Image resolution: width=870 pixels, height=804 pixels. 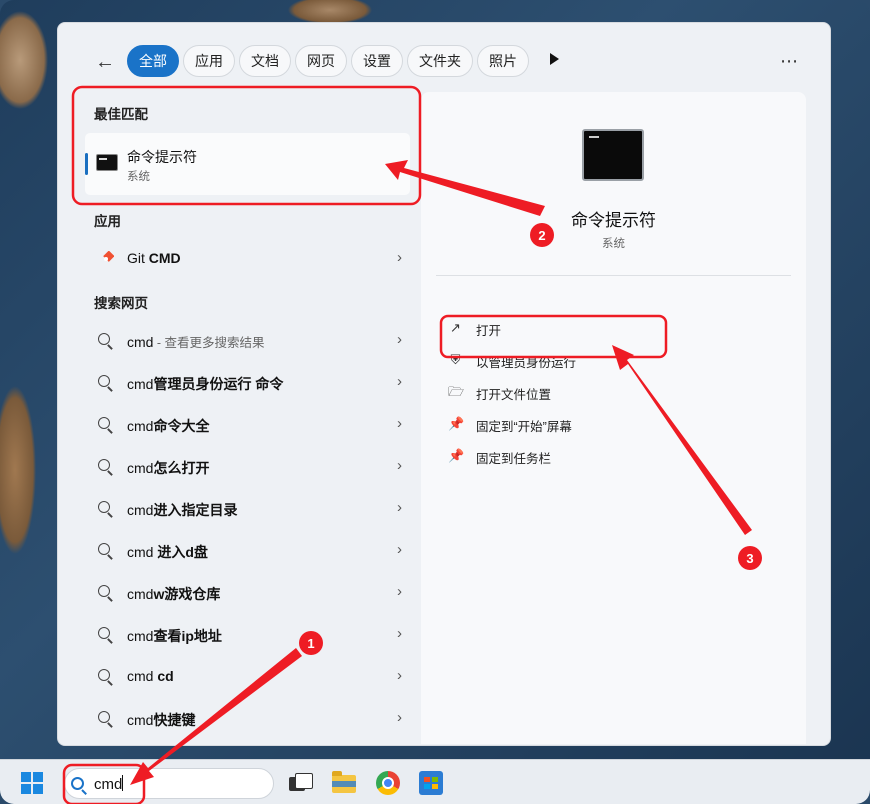 I want to click on git-icon, so click(x=108, y=256).